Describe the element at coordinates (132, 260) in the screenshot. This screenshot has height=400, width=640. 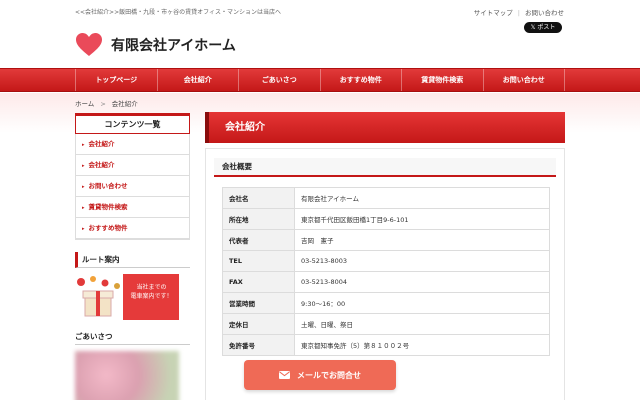
I see `route-title: ルート案内` at that location.